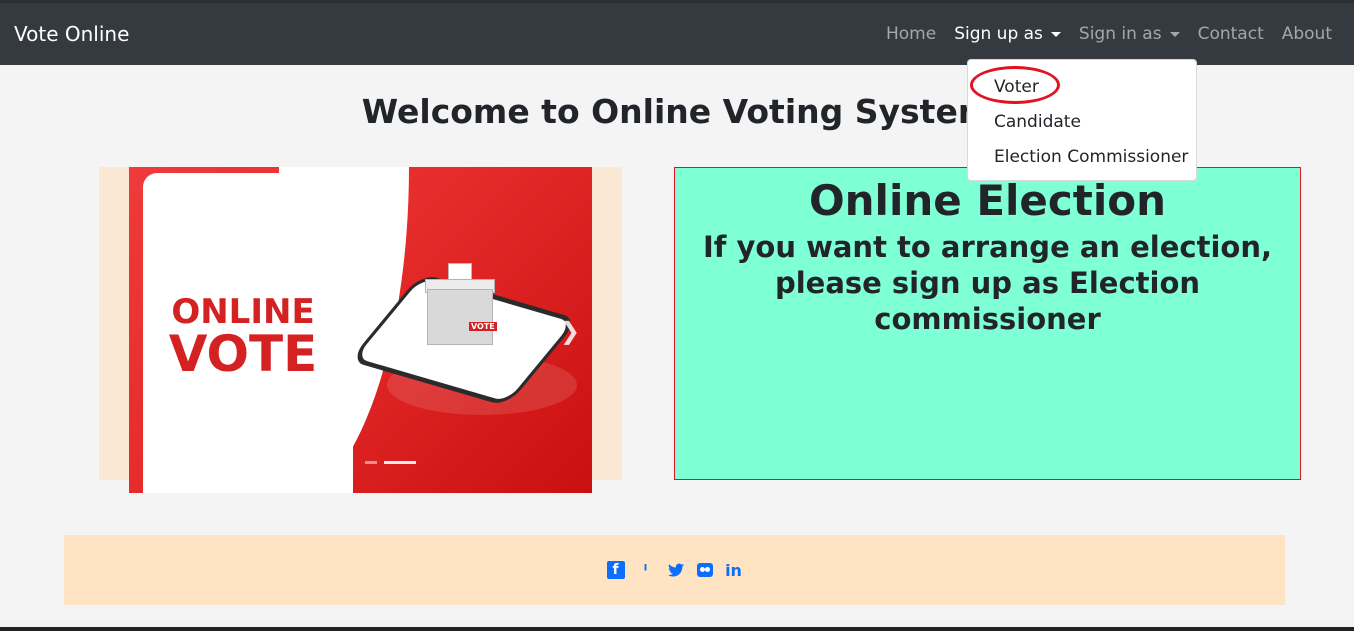 The width and height of the screenshot is (1354, 631). I want to click on pinterest-icon: ᴵ, so click(646, 570).